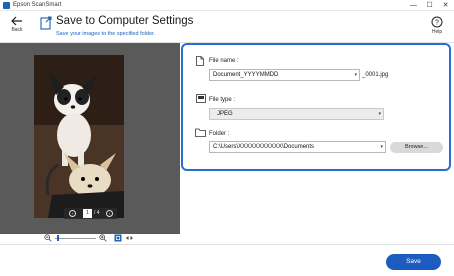 The height and width of the screenshot is (276, 454). Describe the element at coordinates (219, 134) in the screenshot. I see `folder-label: Folder :` at that location.